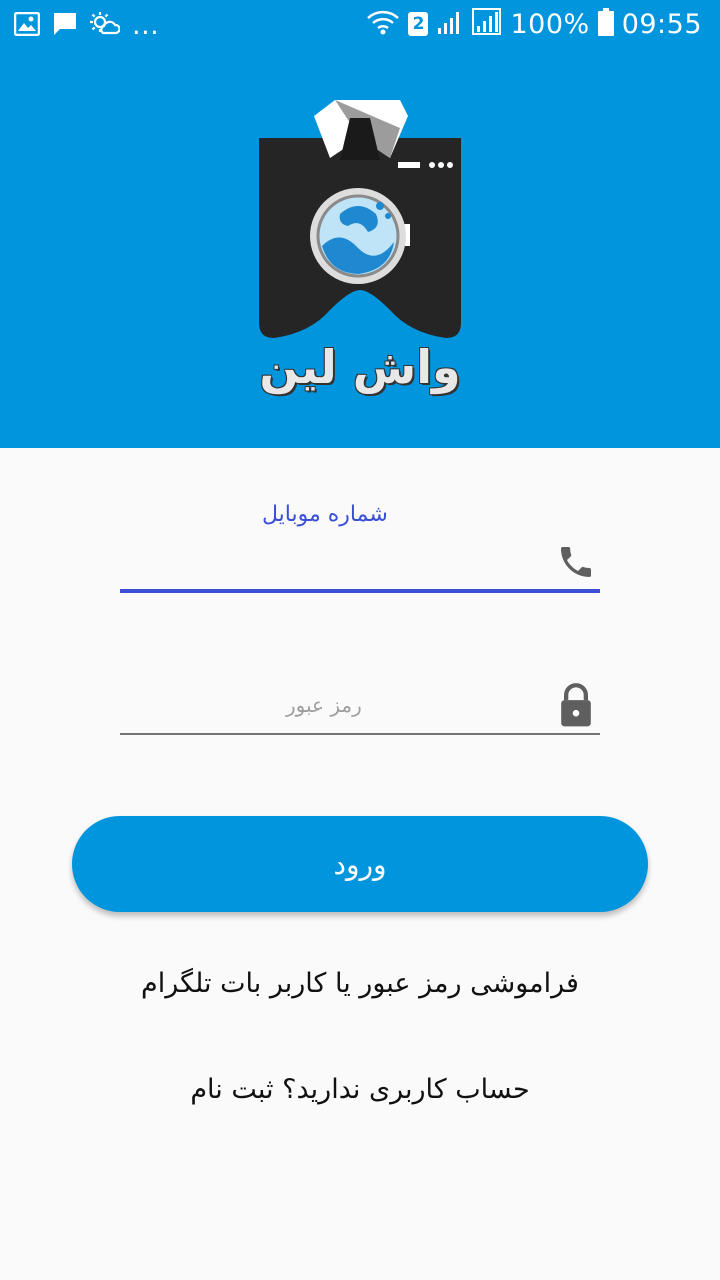  What do you see at coordinates (450, 24) in the screenshot?
I see `signal-icon` at bounding box center [450, 24].